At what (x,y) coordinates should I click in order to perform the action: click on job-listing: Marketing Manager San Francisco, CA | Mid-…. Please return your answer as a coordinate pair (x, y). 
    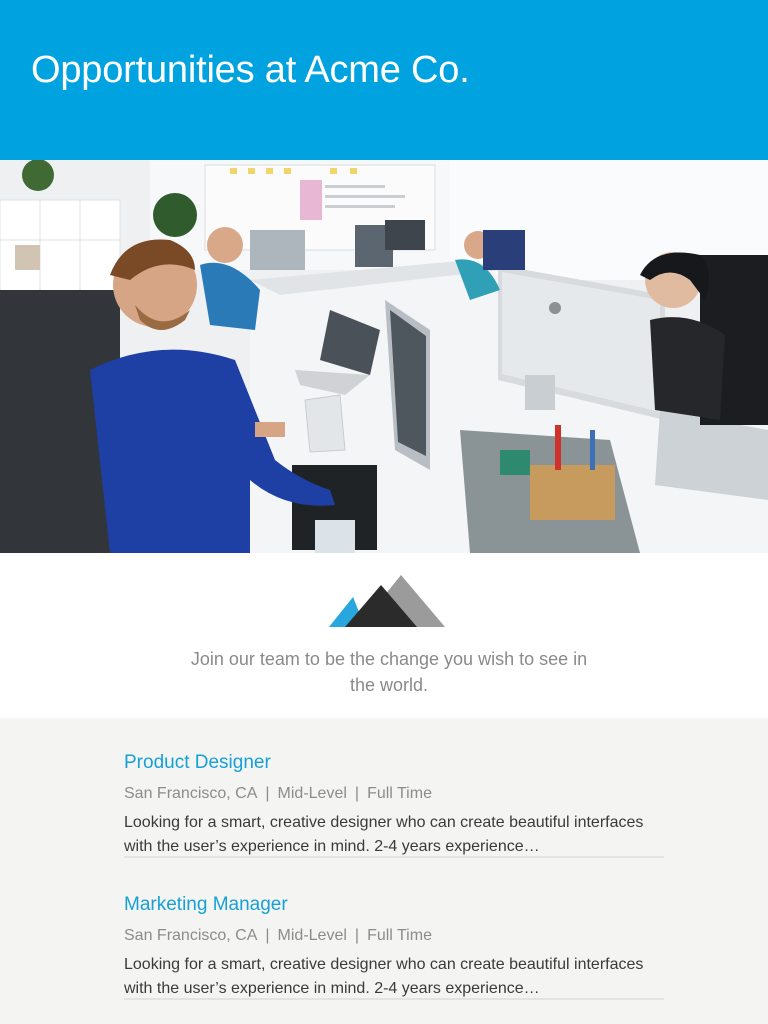
    Looking at the image, I should click on (394, 945).